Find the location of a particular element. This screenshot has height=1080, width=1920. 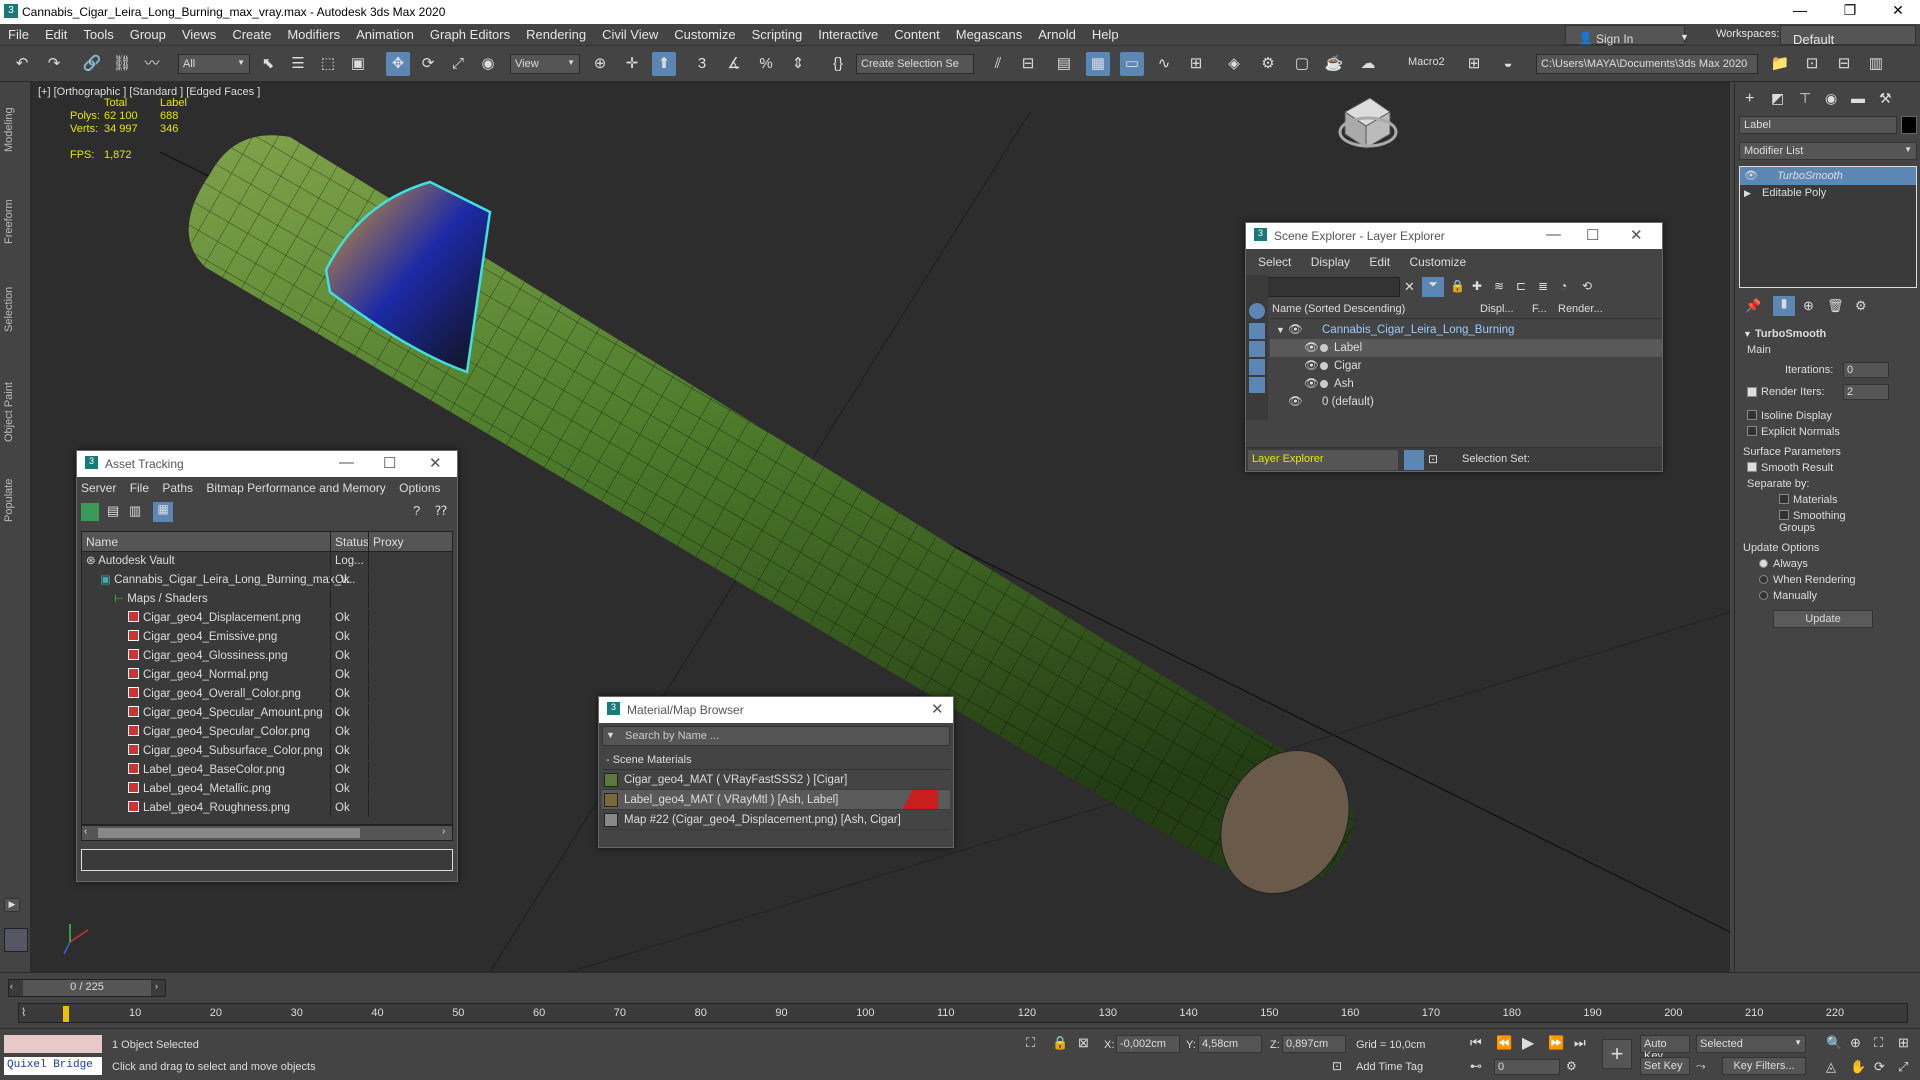

display-cameras-icon is located at coordinates (1257, 367).